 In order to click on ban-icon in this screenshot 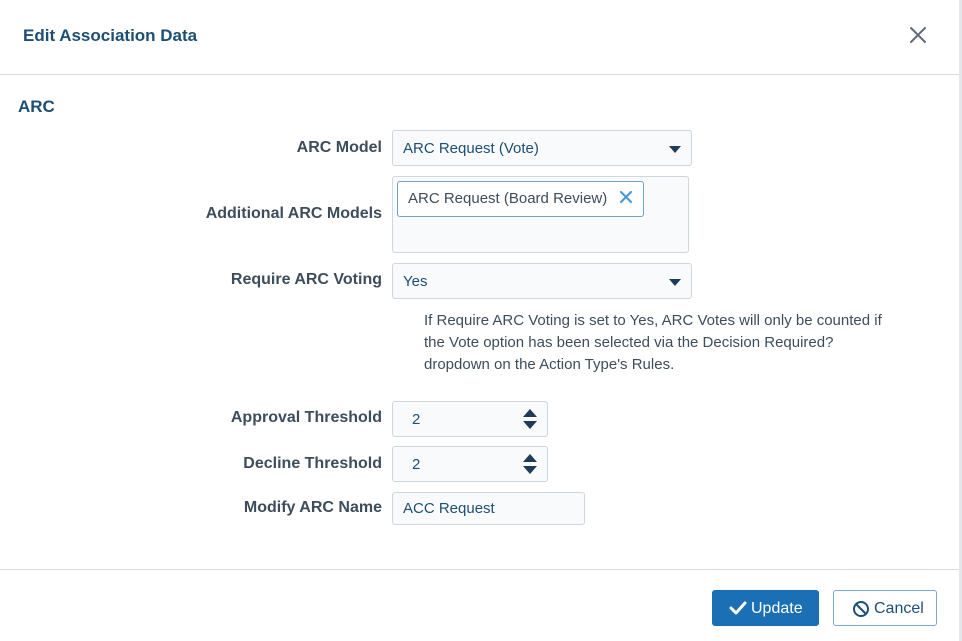, I will do `click(861, 609)`.